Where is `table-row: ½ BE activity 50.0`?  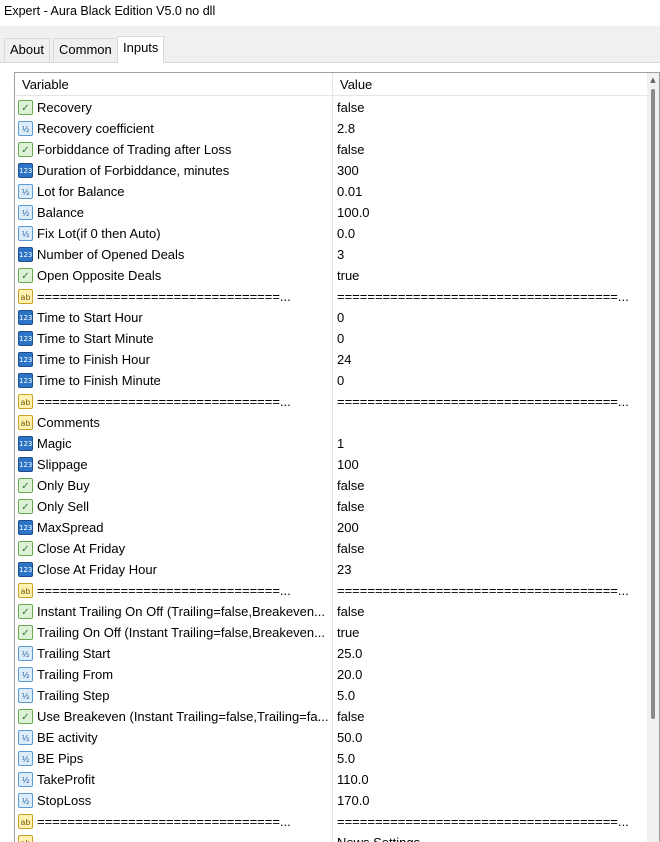 table-row: ½ BE activity 50.0 is located at coordinates (331, 737).